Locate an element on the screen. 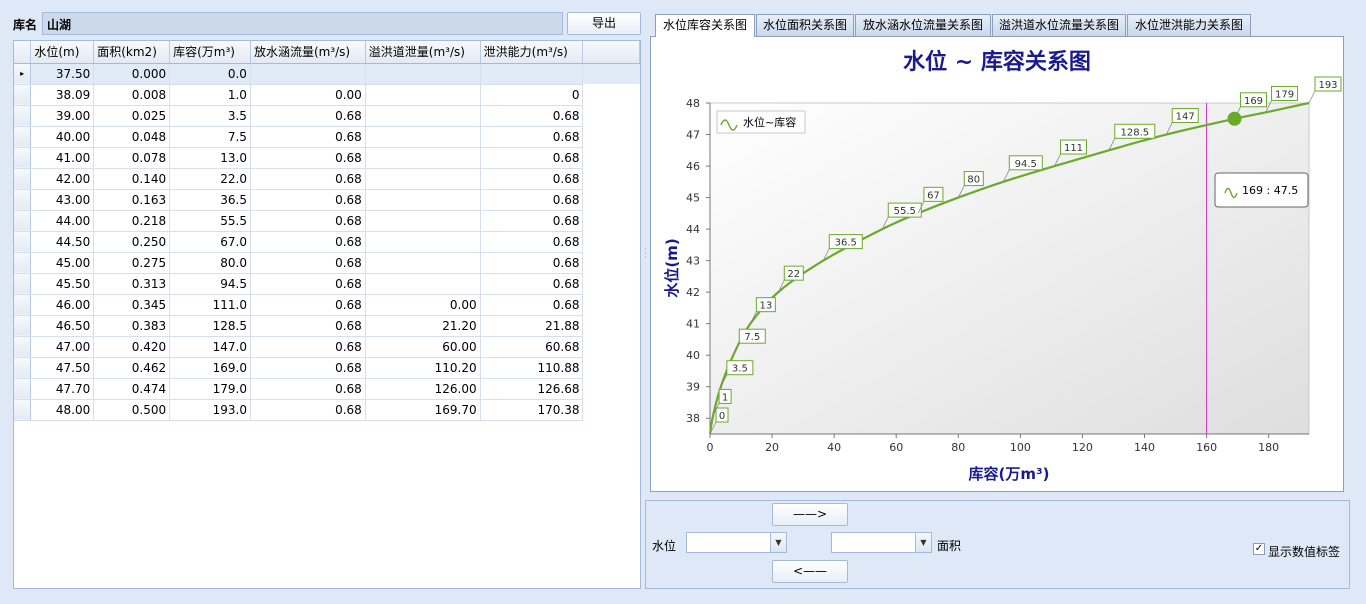 The image size is (1366, 604). cell-storage: 128.5 is located at coordinates (210, 326).